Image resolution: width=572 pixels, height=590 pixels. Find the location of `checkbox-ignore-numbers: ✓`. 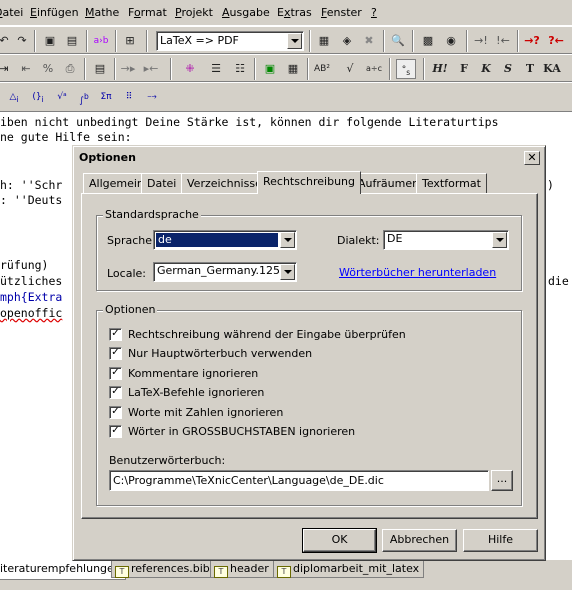

checkbox-ignore-numbers: ✓ is located at coordinates (115, 412).